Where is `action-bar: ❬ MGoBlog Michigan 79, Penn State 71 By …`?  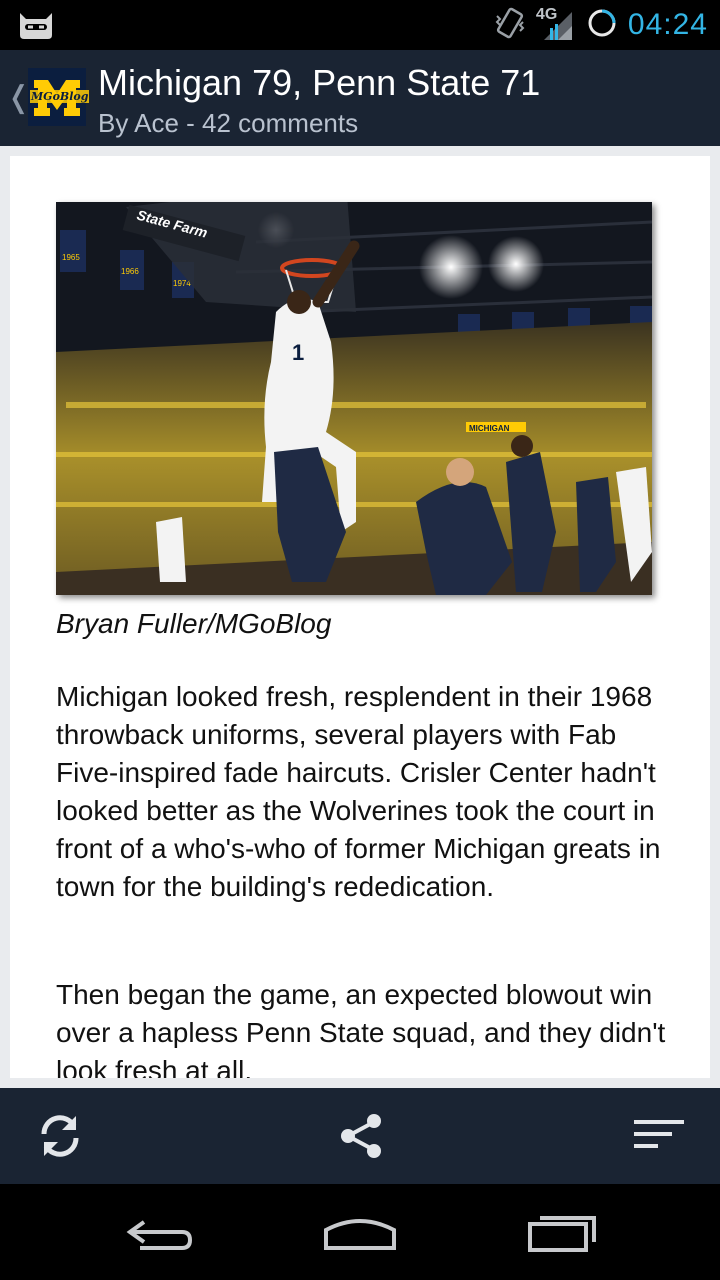
action-bar: ❬ MGoBlog Michigan 79, Penn State 71 By … is located at coordinates (360, 98).